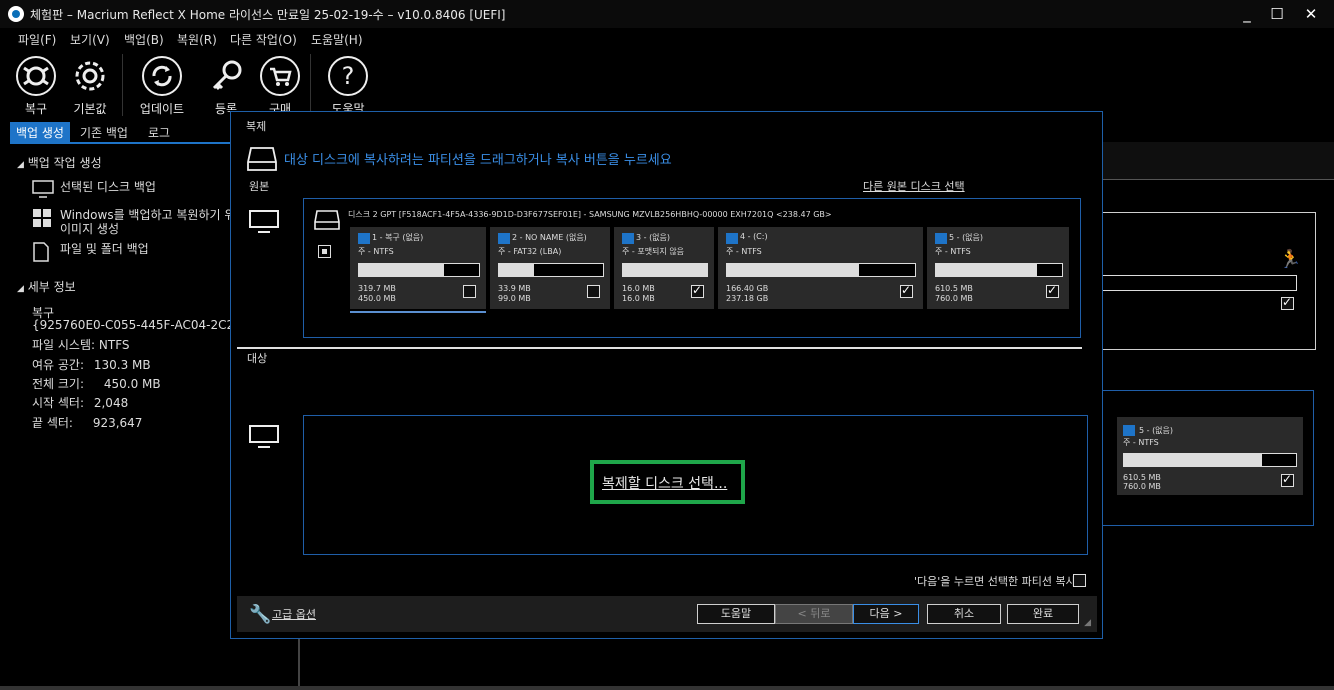  I want to click on task-image-windows: Windows를 백업하고 복원하기 위 이미지 생성, so click(133, 222).